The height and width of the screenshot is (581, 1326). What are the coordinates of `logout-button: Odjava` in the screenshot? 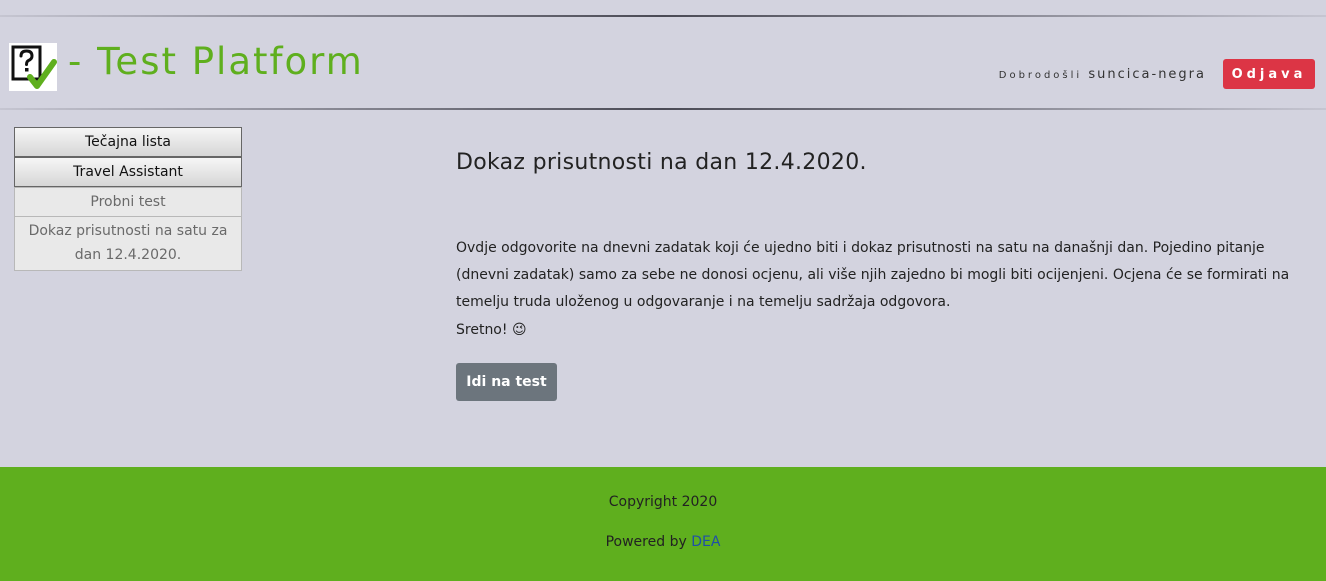 It's located at (1269, 74).